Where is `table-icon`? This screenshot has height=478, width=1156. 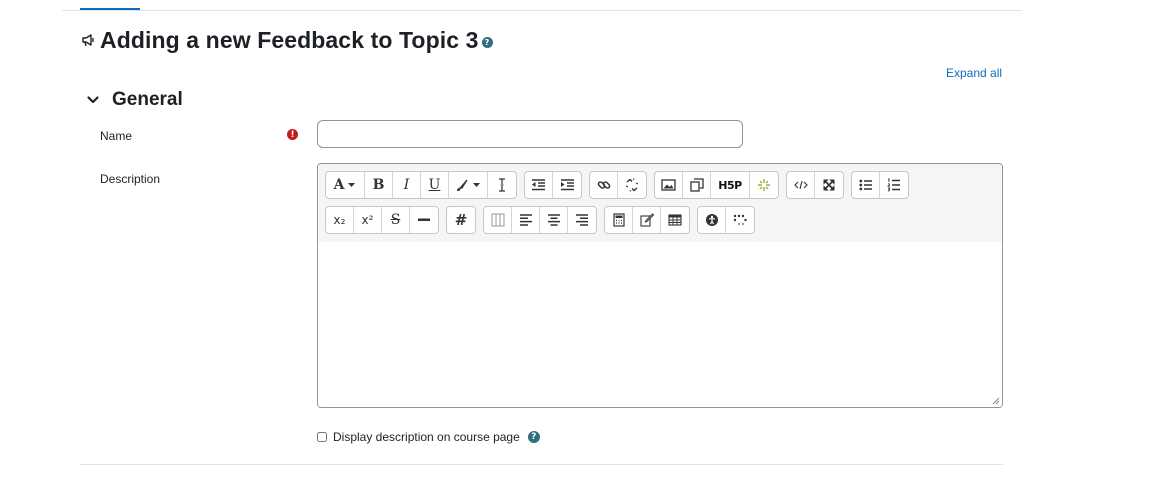
table-icon is located at coordinates (675, 220).